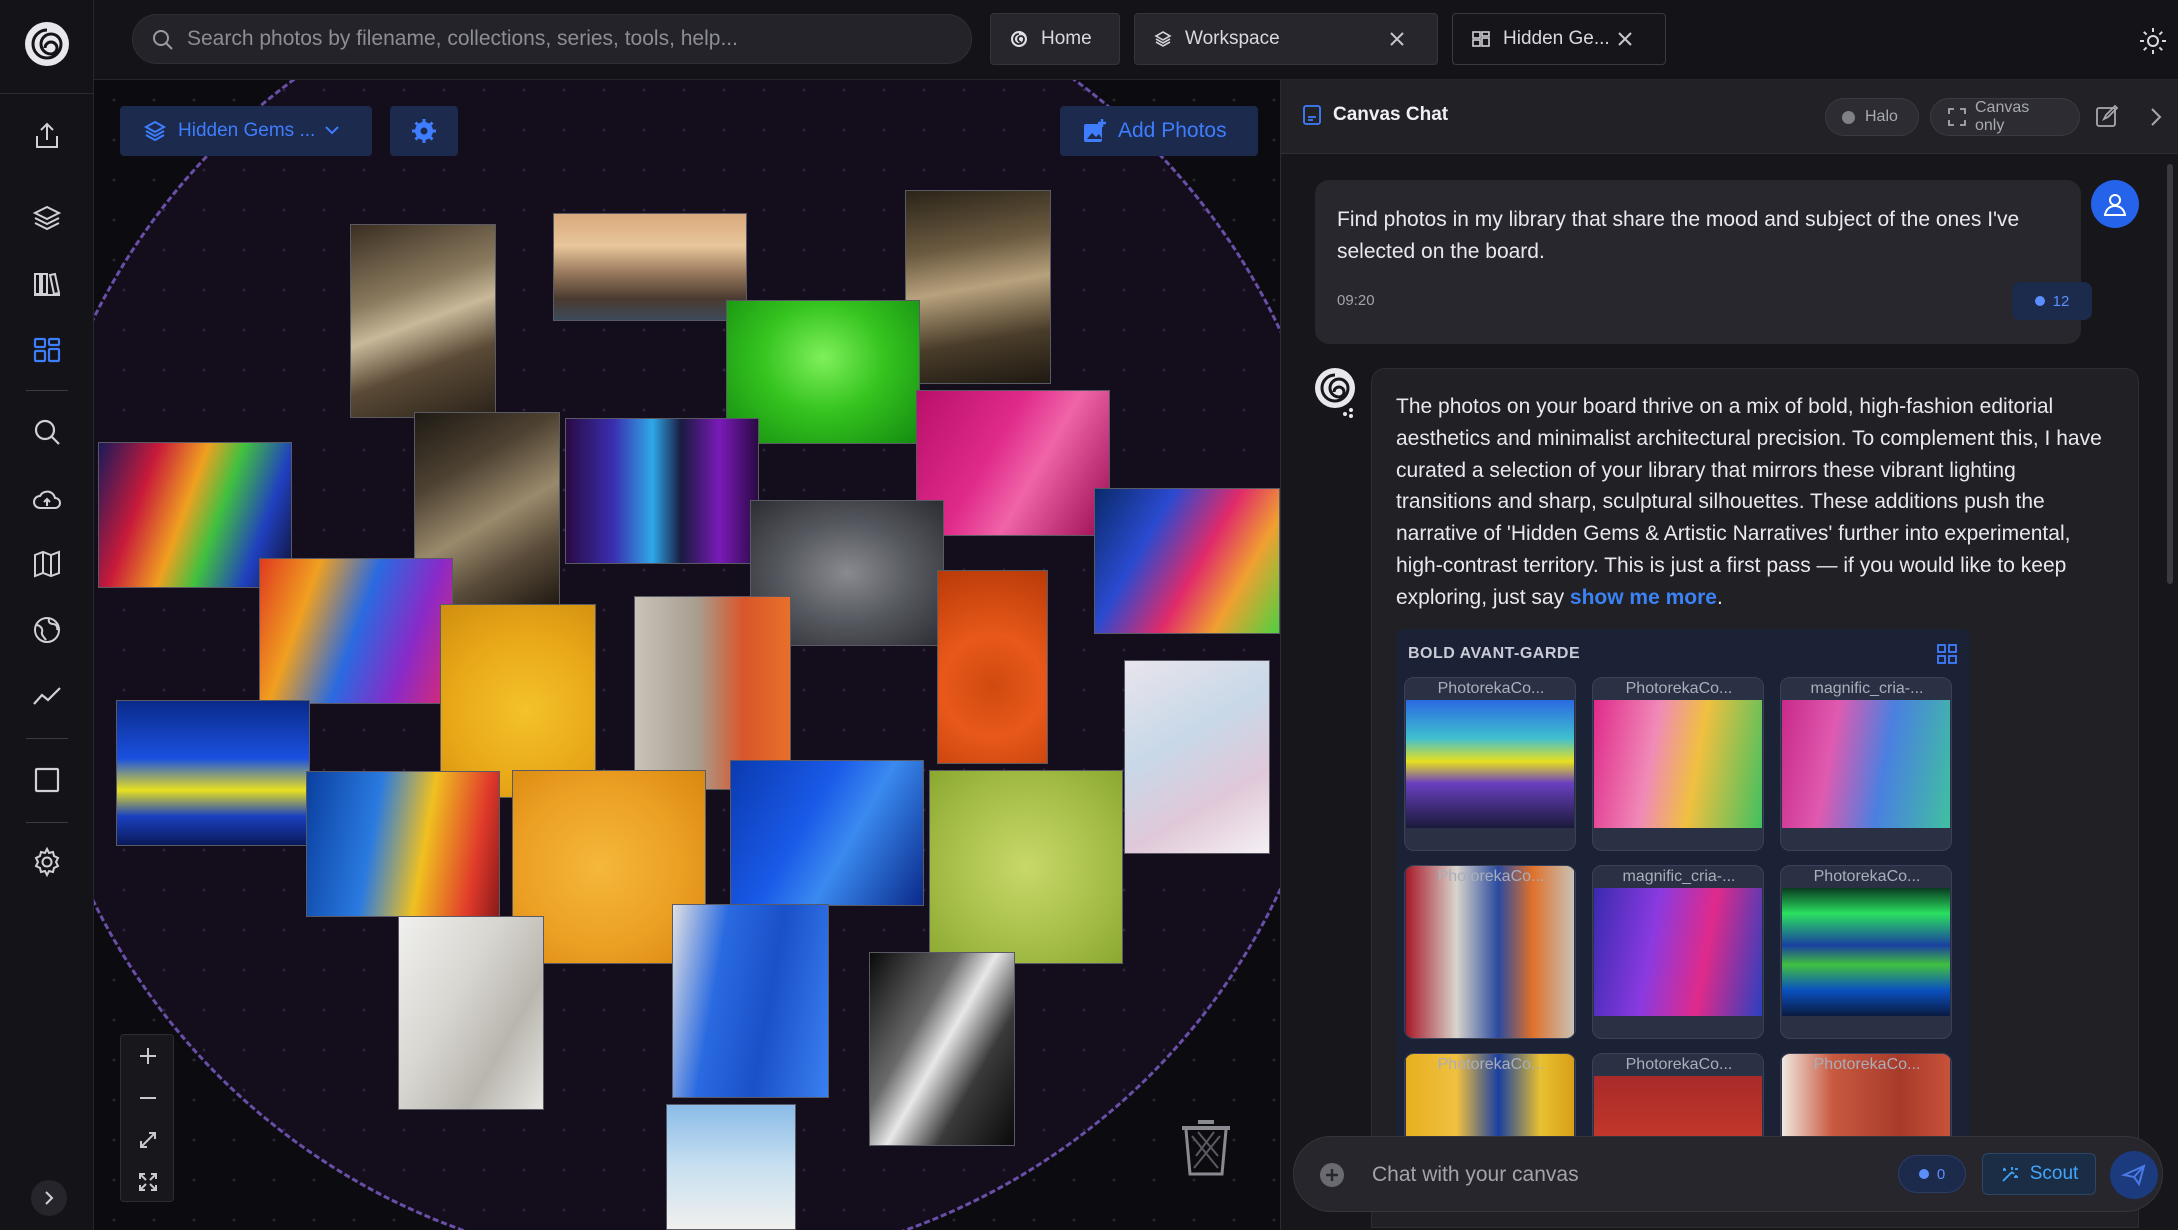  What do you see at coordinates (1206, 1148) in the screenshot?
I see `trash-icon` at bounding box center [1206, 1148].